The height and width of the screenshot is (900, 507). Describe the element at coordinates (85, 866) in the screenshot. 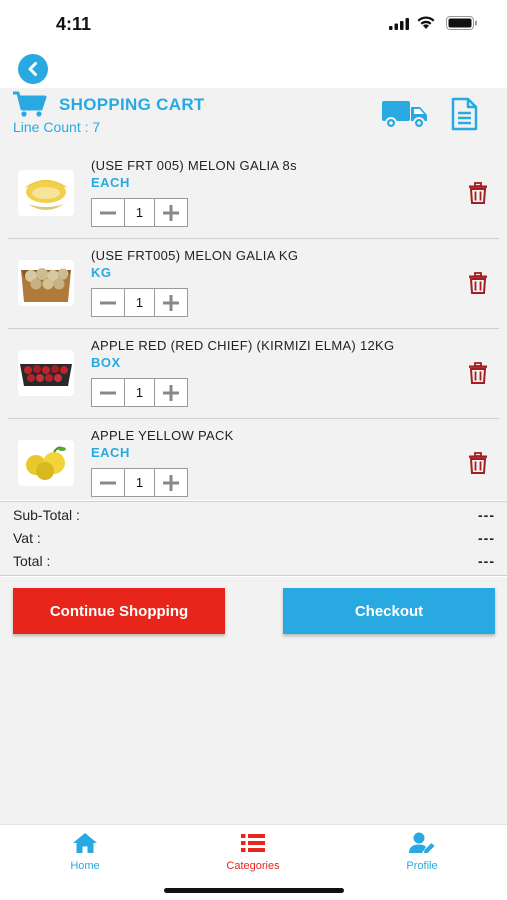

I see `tab-label: Home` at that location.